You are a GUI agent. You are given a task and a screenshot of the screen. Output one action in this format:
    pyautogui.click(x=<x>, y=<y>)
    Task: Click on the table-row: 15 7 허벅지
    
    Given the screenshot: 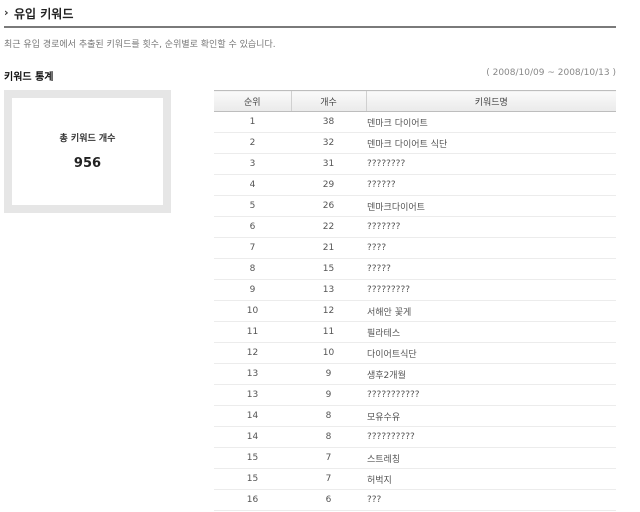 What is the action you would take?
    pyautogui.click(x=415, y=479)
    